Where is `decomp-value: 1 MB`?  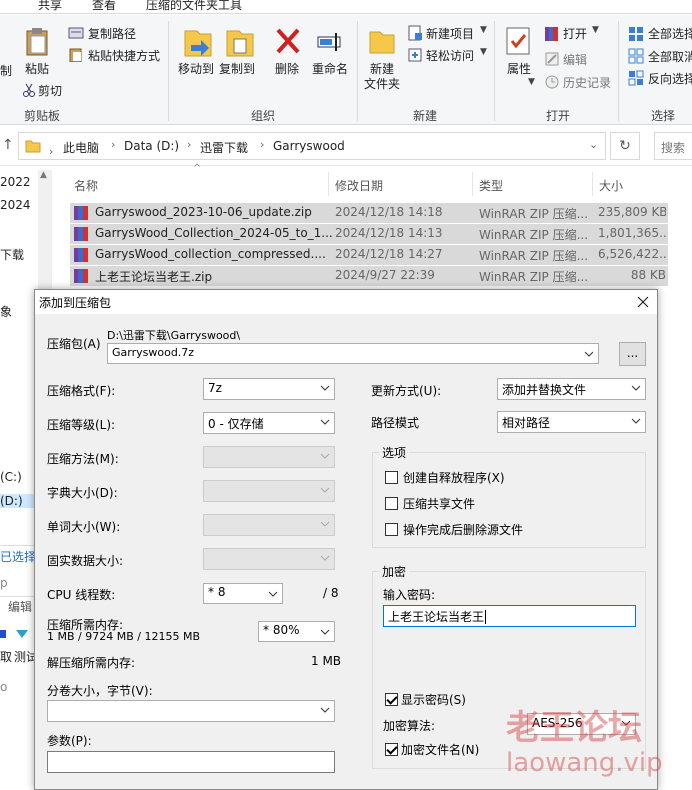
decomp-value: 1 MB is located at coordinates (326, 661).